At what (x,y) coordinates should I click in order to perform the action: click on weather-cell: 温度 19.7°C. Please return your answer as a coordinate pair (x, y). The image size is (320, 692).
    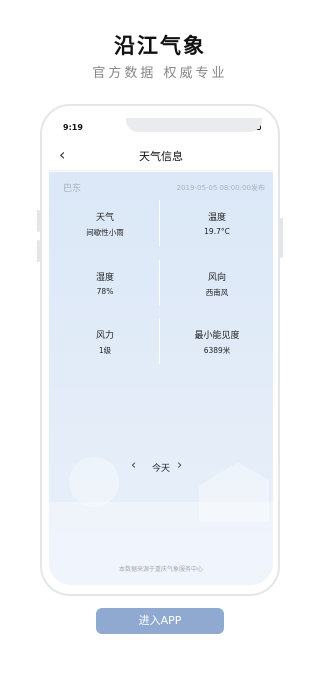
    Looking at the image, I should click on (217, 223).